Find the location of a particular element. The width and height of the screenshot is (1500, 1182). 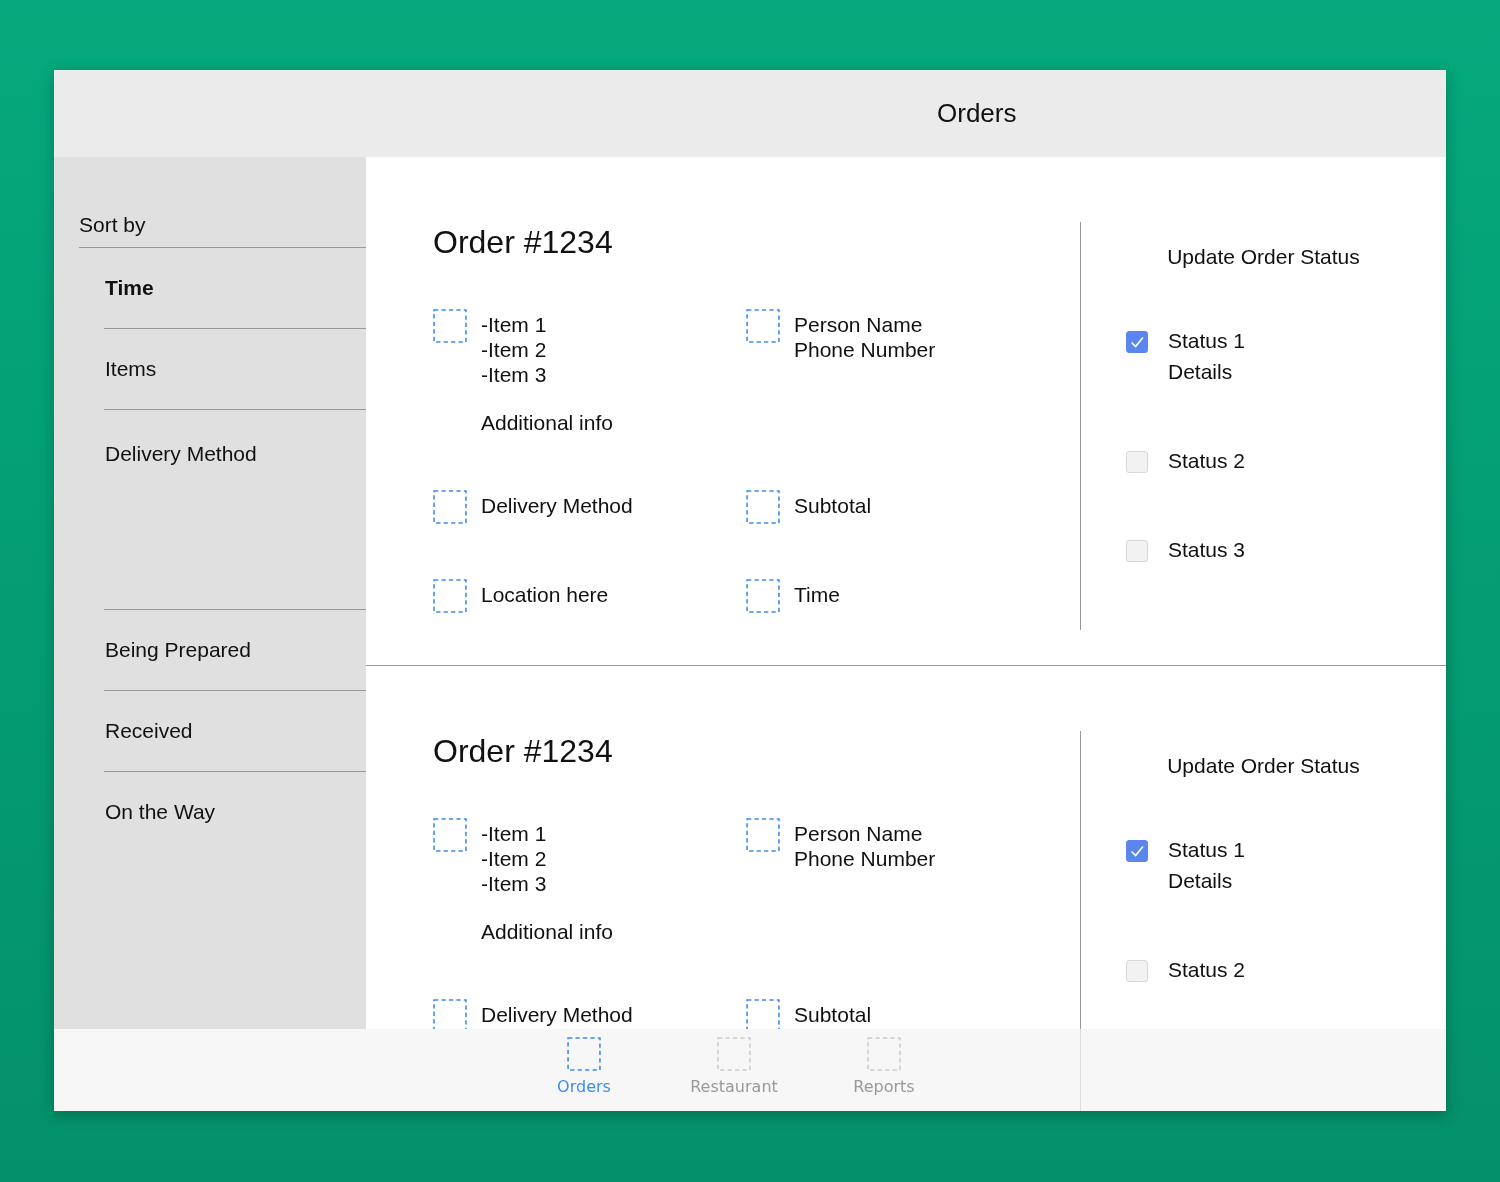

status-label: Status 3 is located at coordinates (1207, 550).